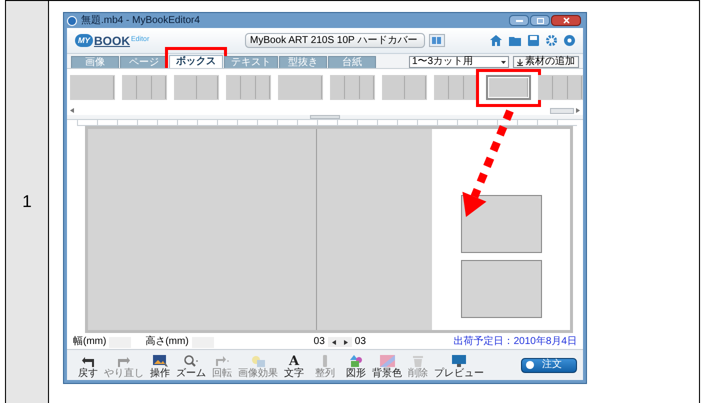  Describe the element at coordinates (191, 361) in the screenshot. I see `search-icon` at that location.